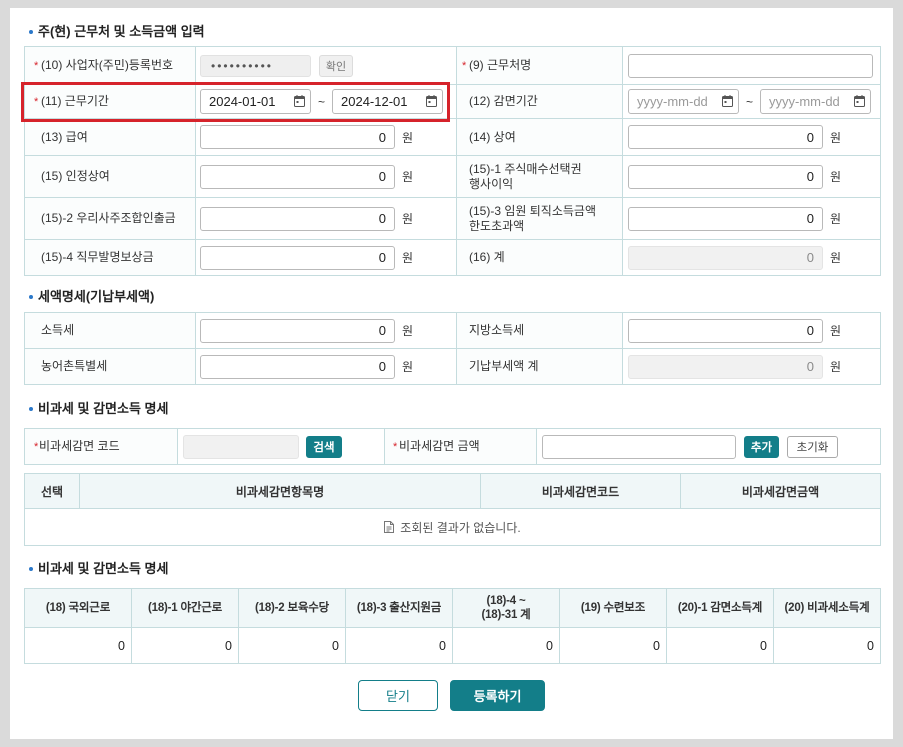 The width and height of the screenshot is (903, 747). What do you see at coordinates (761, 446) in the screenshot?
I see `add-button: 추가` at bounding box center [761, 446].